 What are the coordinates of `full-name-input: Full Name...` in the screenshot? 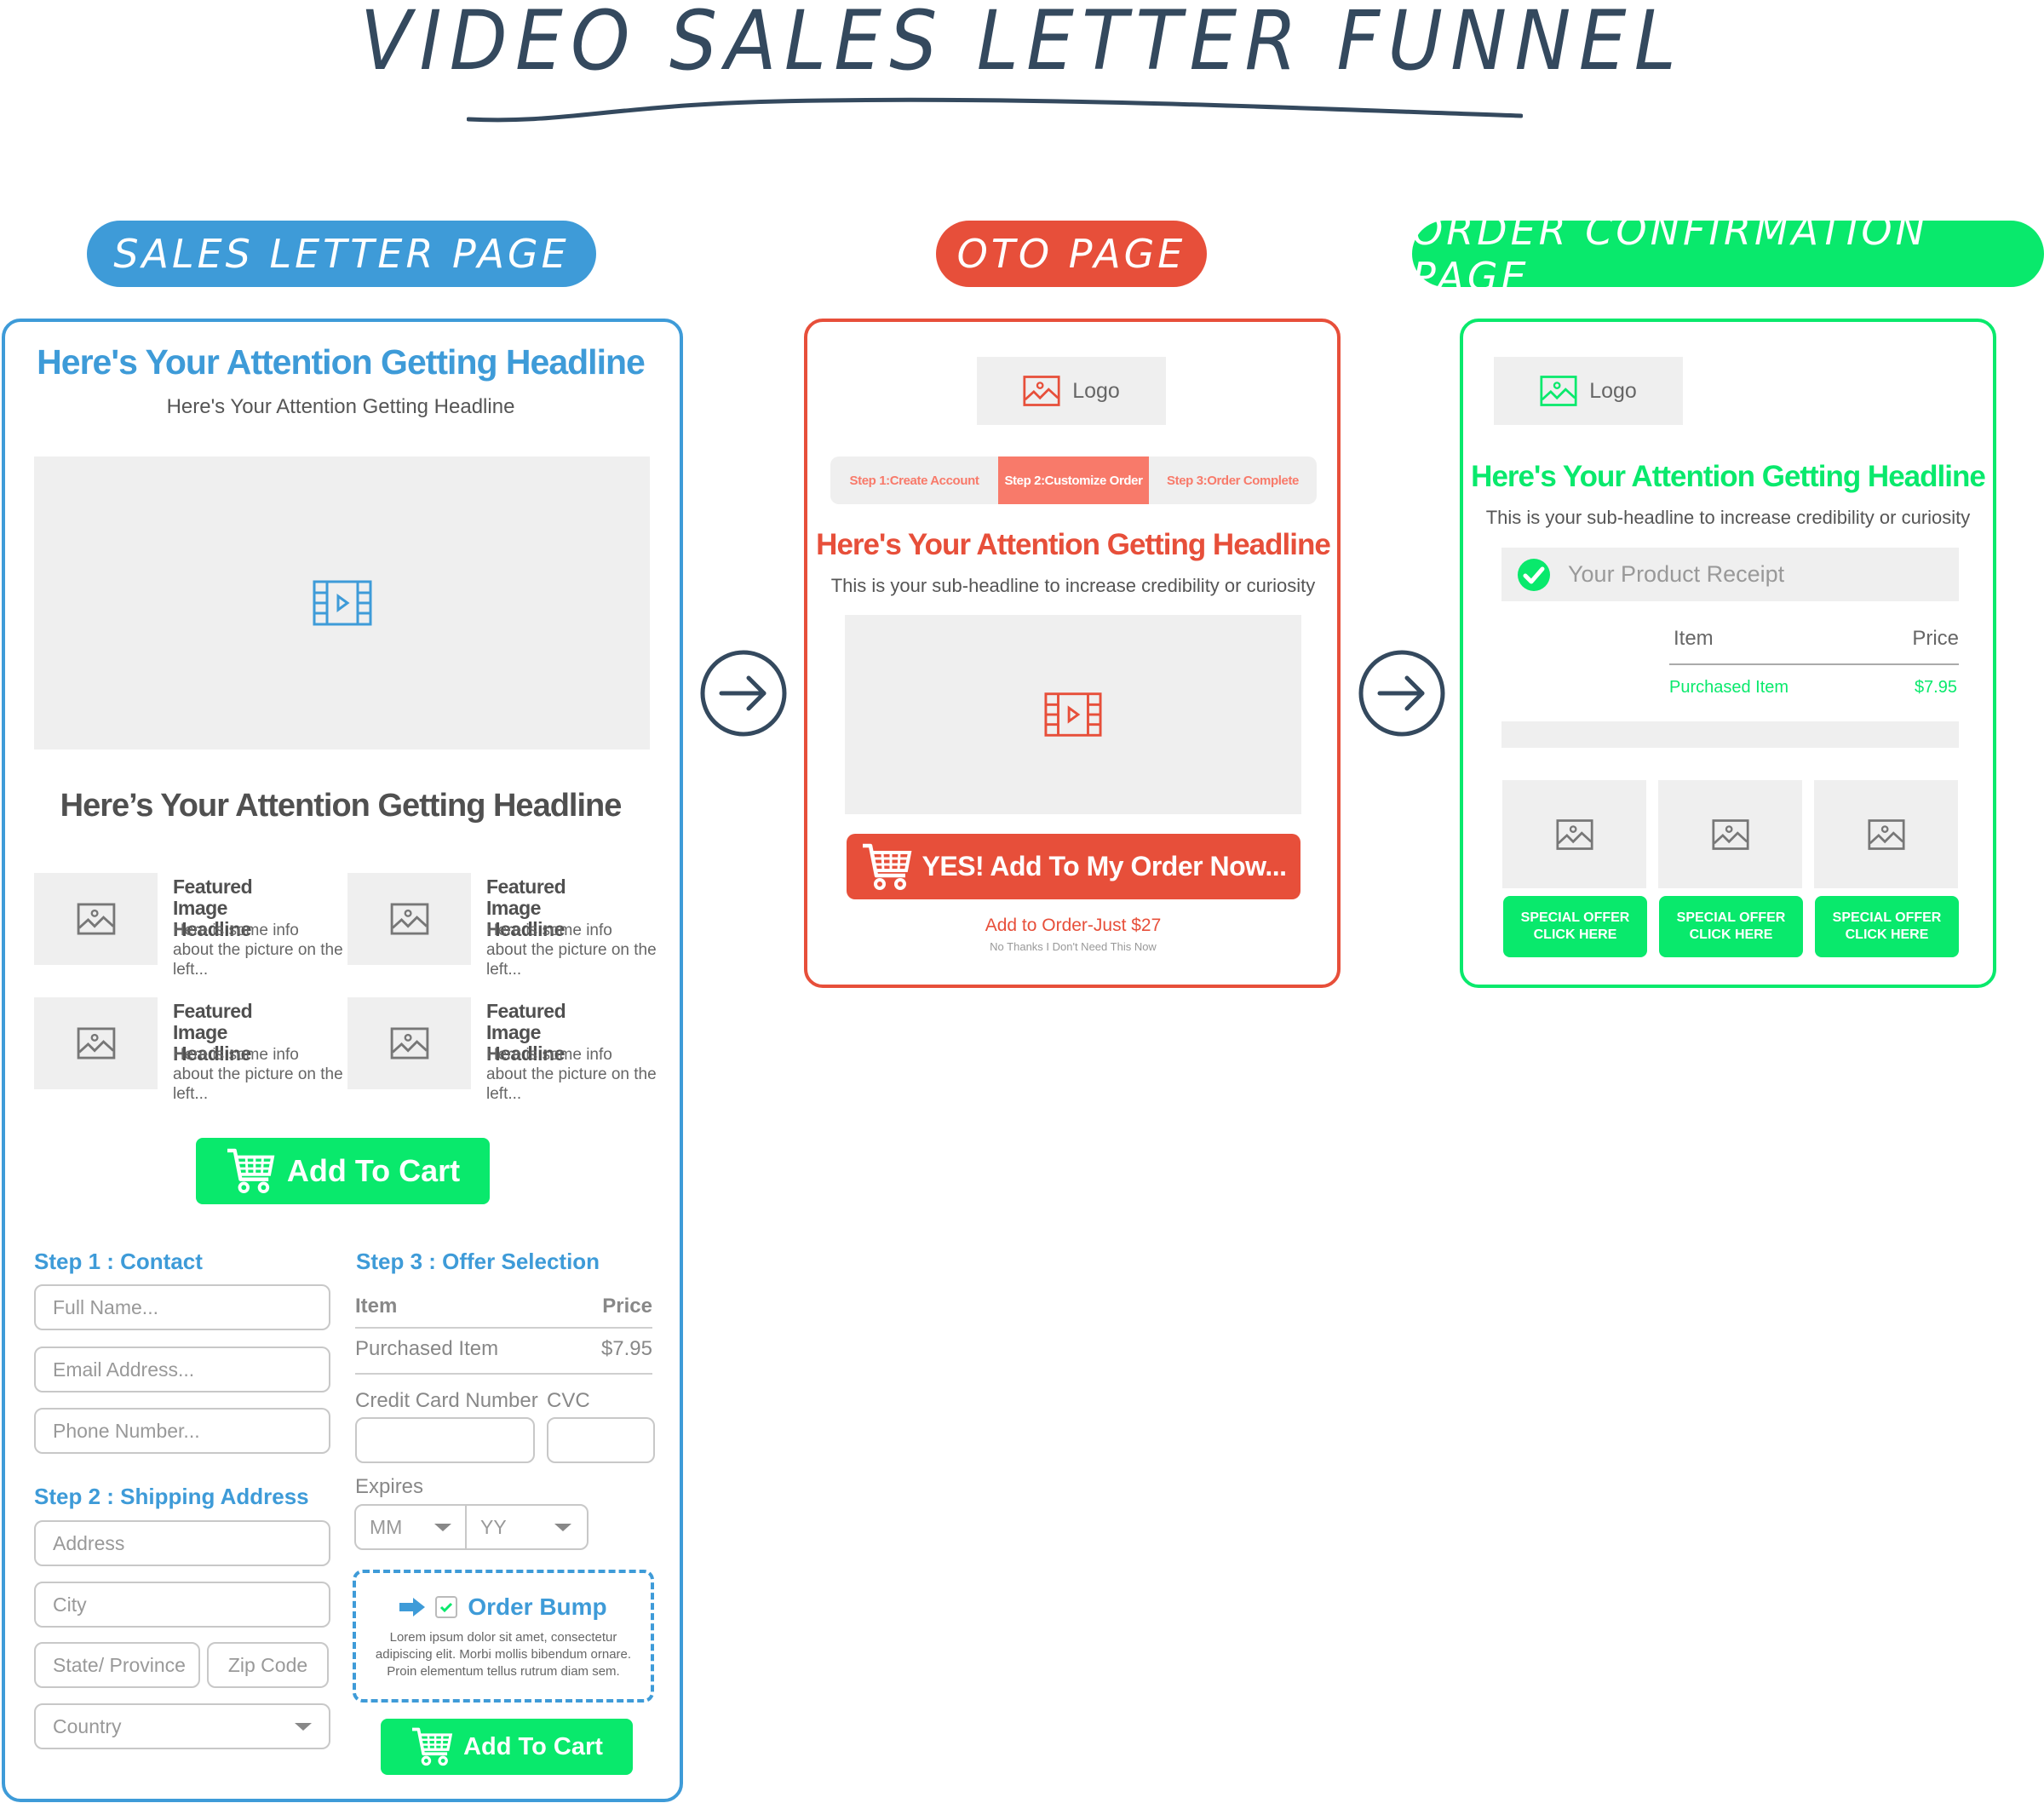 It's located at (182, 1307).